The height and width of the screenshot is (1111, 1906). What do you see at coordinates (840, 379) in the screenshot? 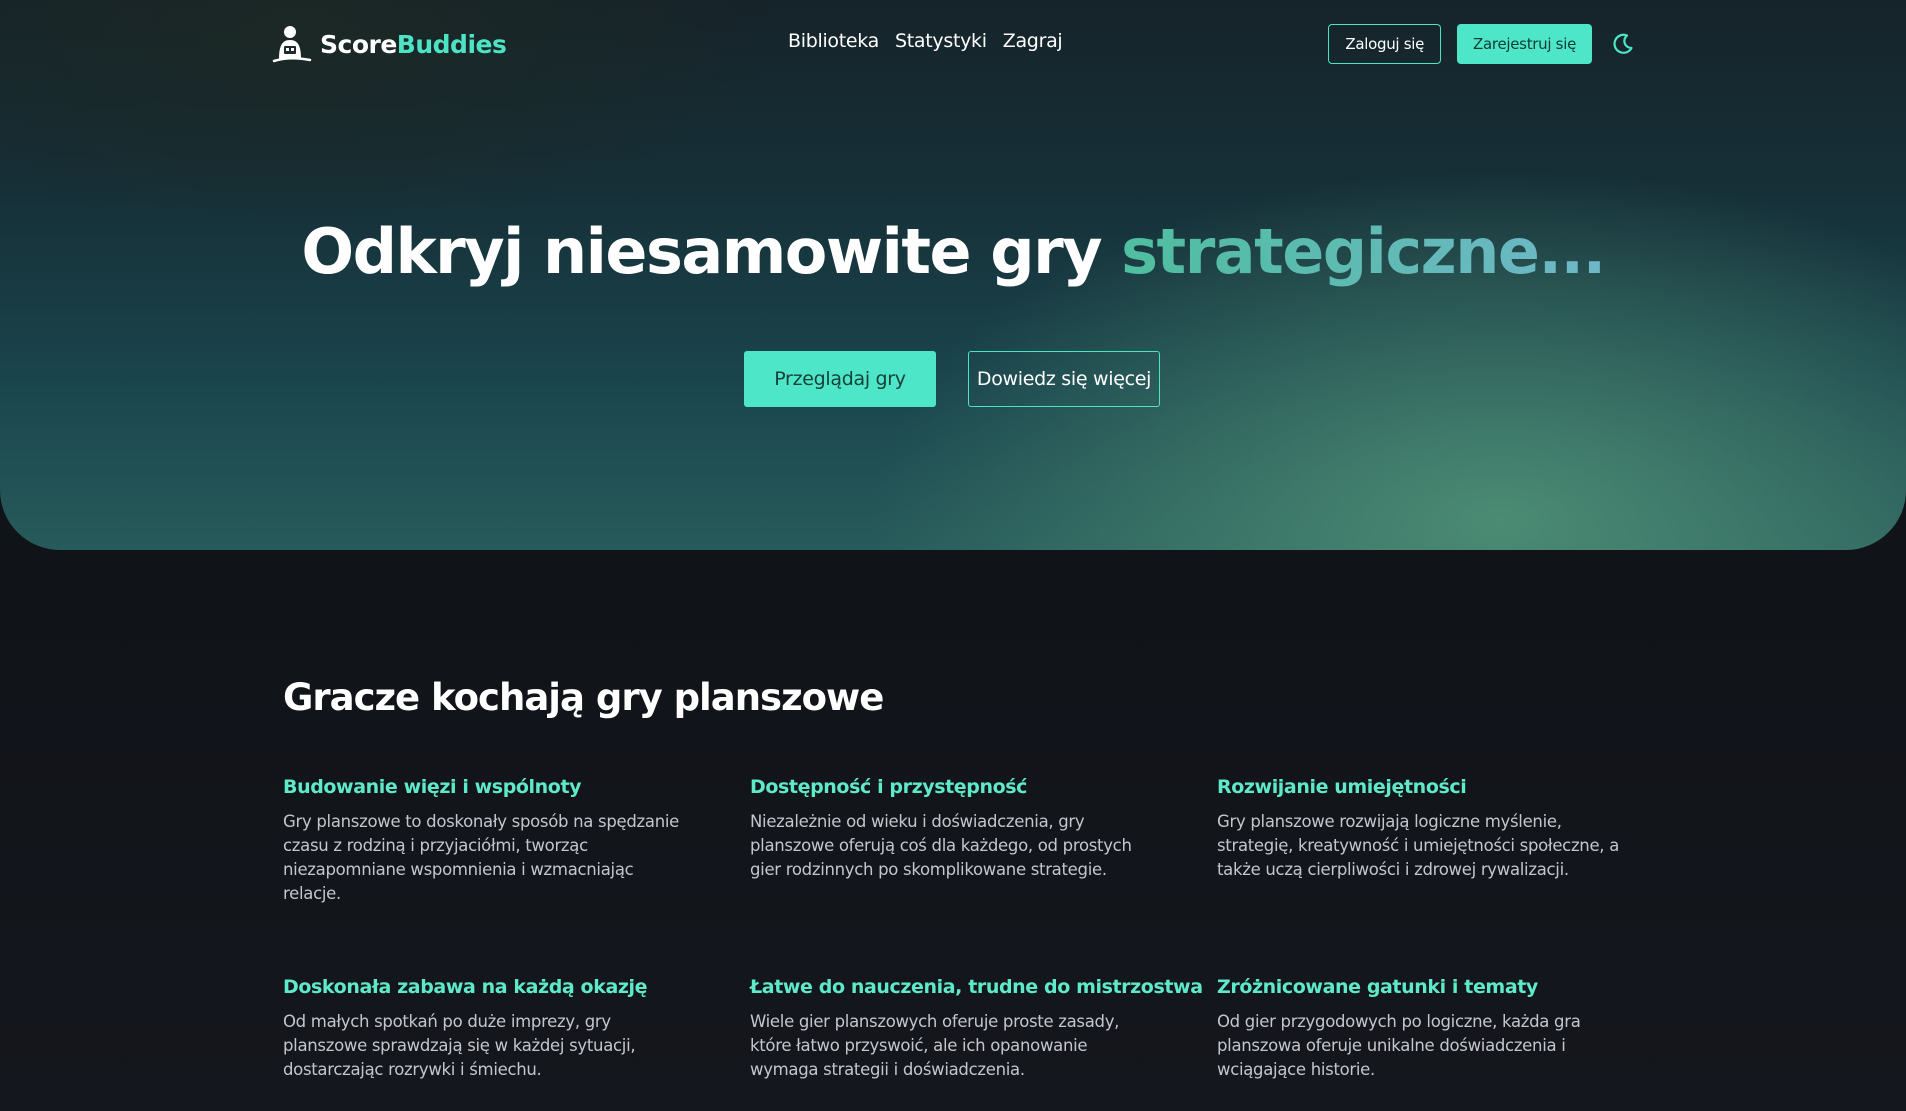
I see `browse-games-button: Przeglądaj gry` at bounding box center [840, 379].